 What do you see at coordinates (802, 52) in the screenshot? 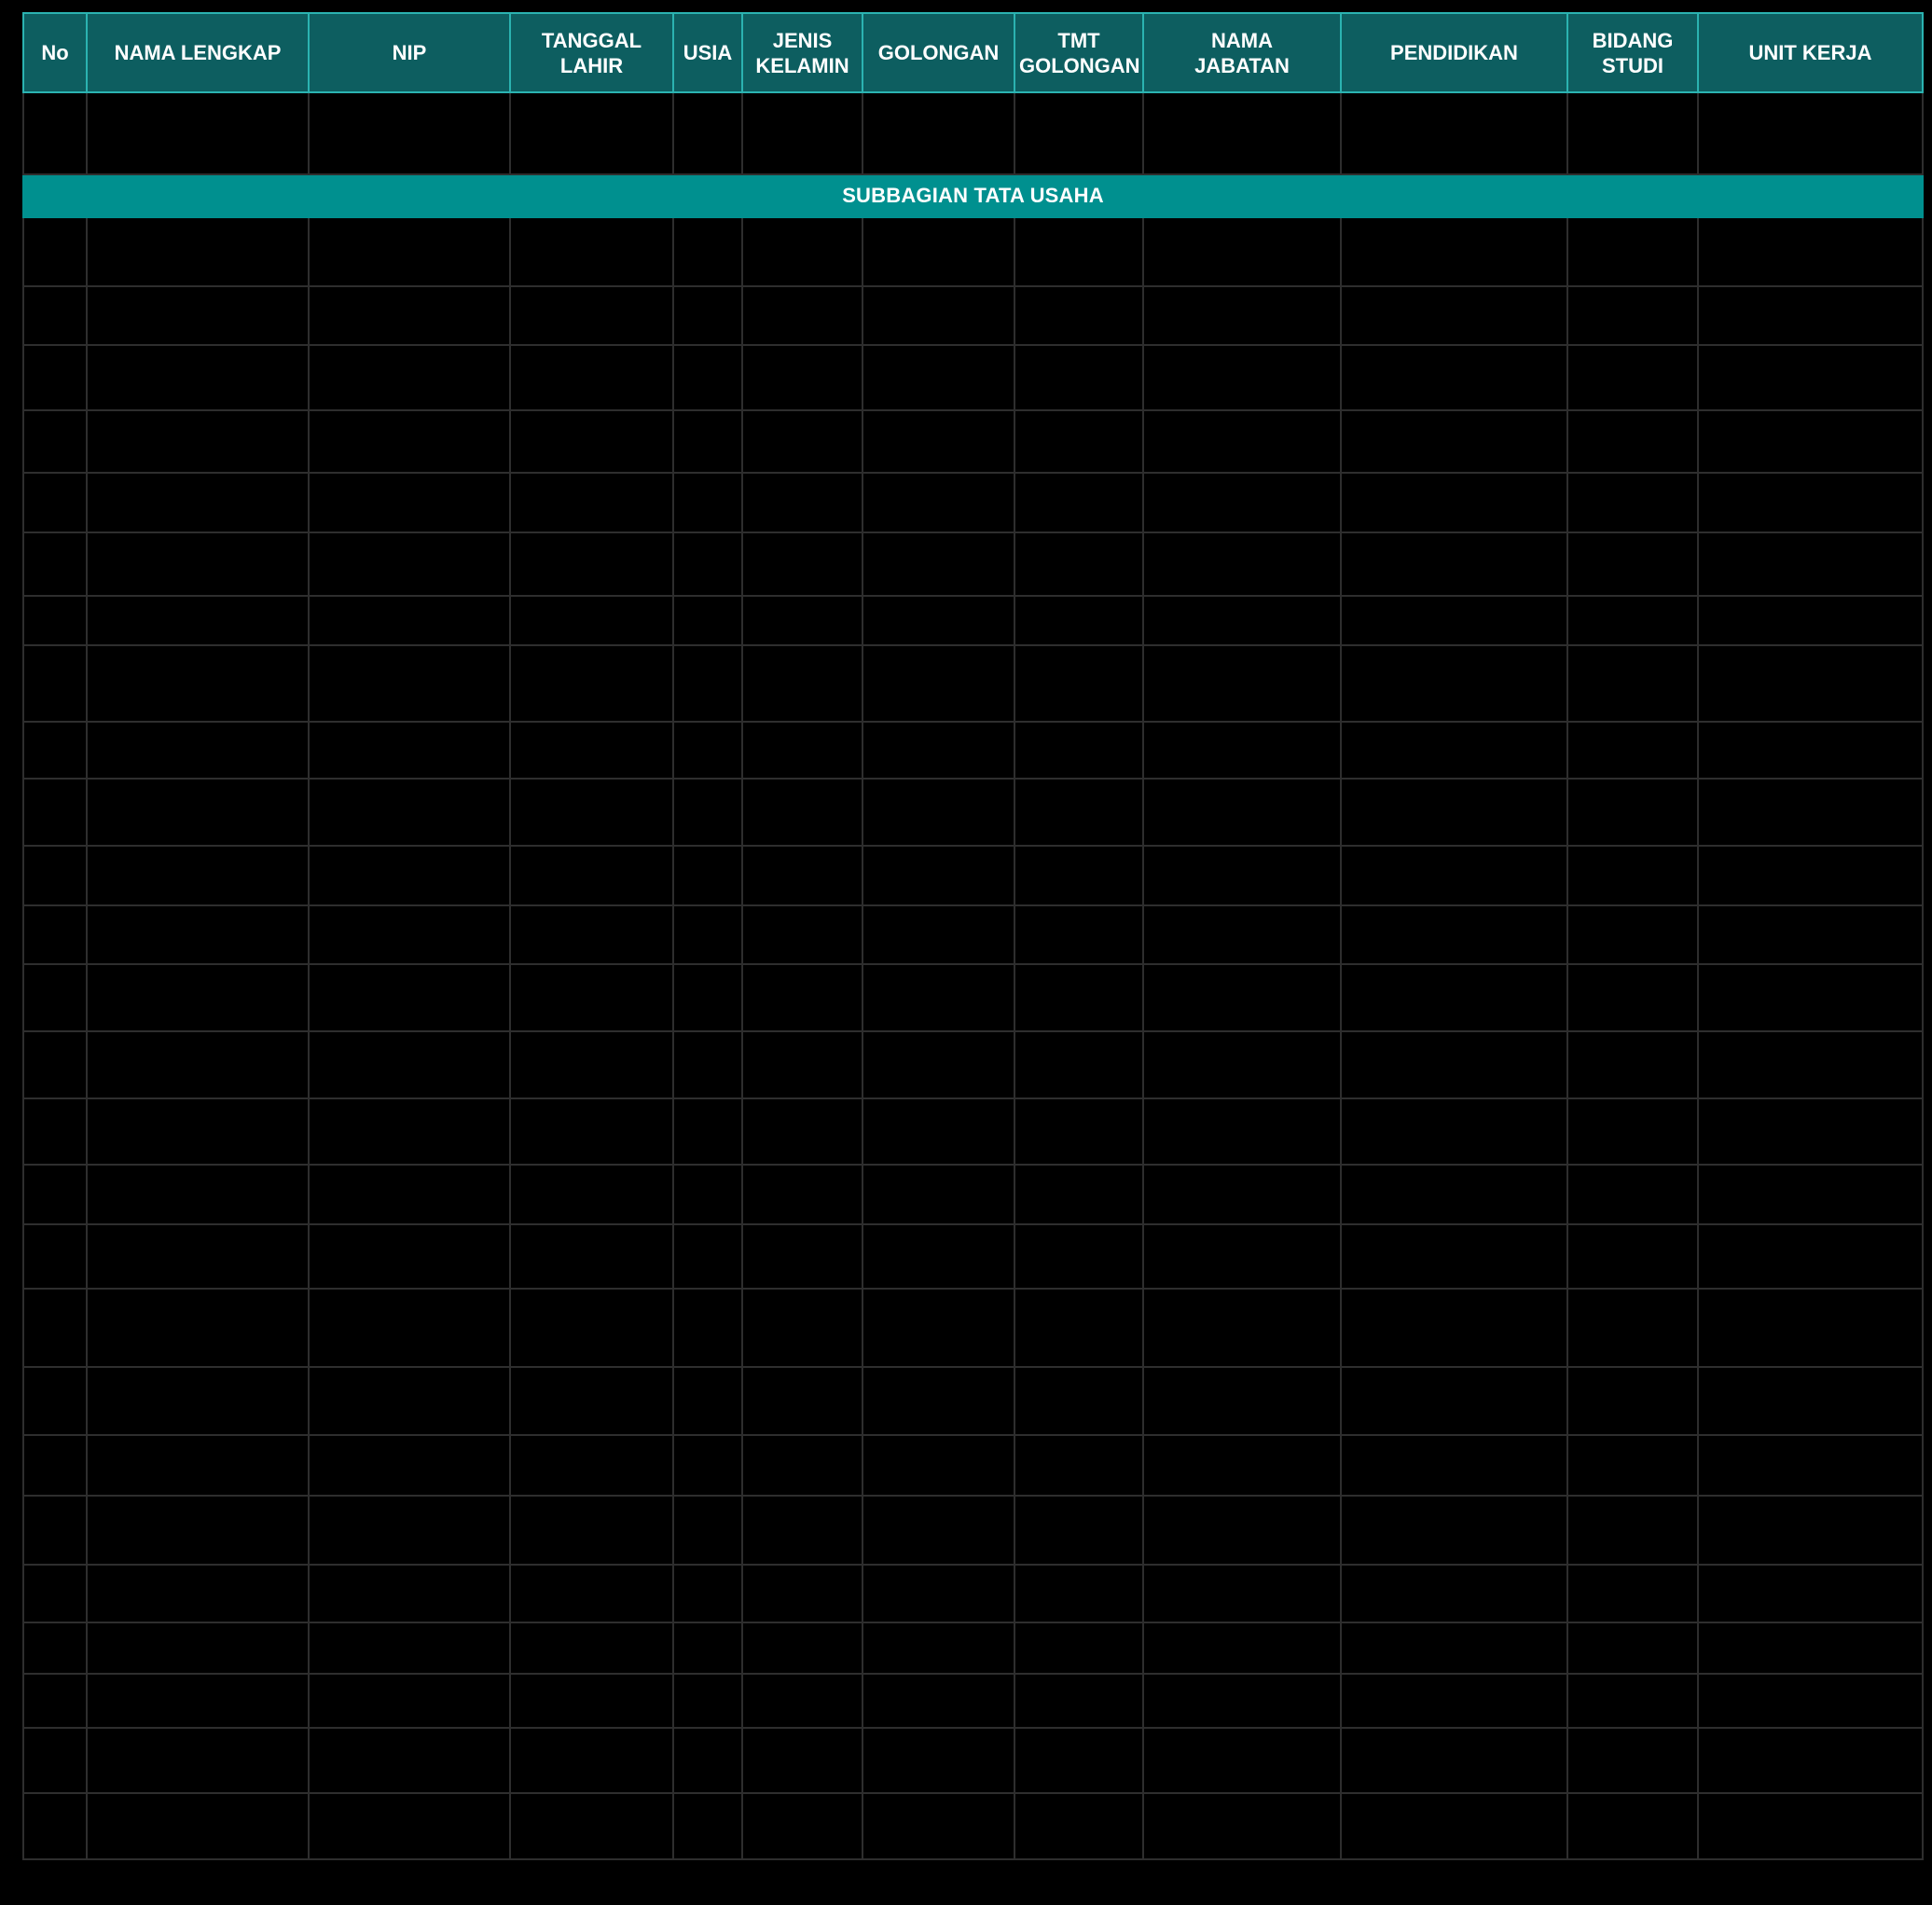
I see `header-jenis-kelamin-label: JENIS KELAMIN` at bounding box center [802, 52].